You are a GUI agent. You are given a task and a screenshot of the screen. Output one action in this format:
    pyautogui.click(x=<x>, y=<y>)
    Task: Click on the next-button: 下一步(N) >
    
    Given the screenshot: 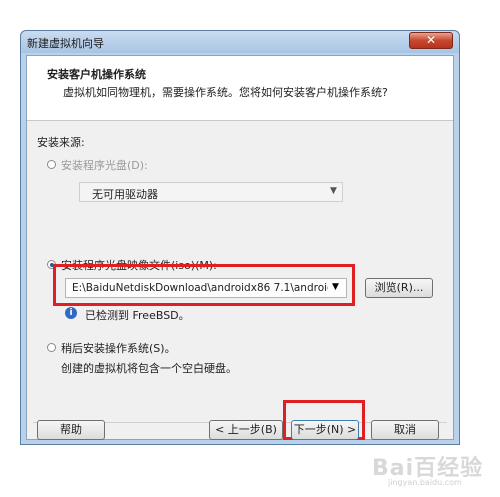 What is the action you would take?
    pyautogui.click(x=325, y=430)
    